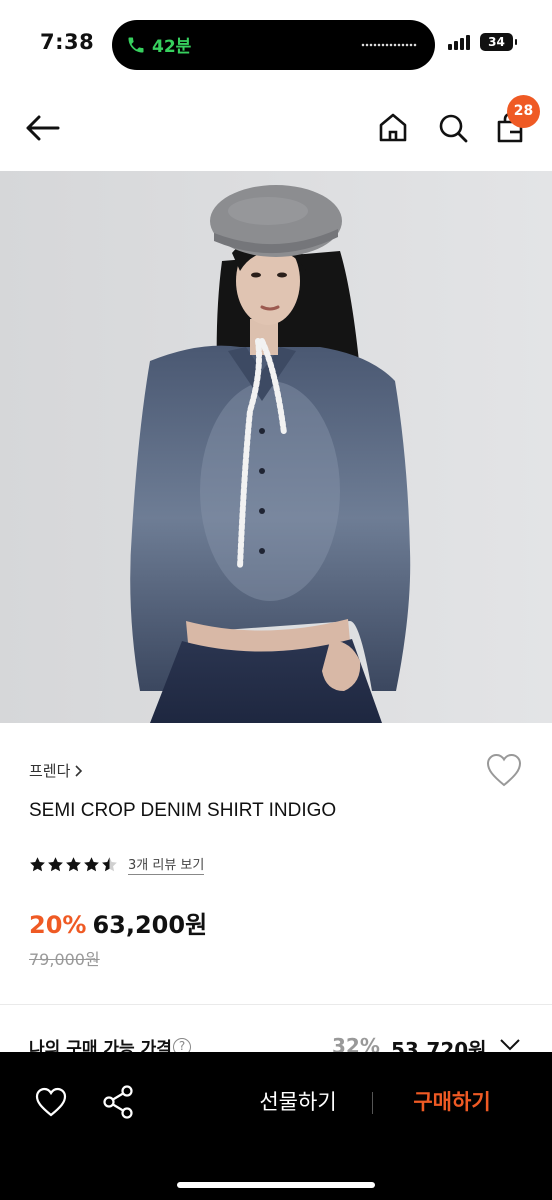 The image size is (552, 1200). What do you see at coordinates (452, 1101) in the screenshot?
I see `buy-button: 구매하기` at bounding box center [452, 1101].